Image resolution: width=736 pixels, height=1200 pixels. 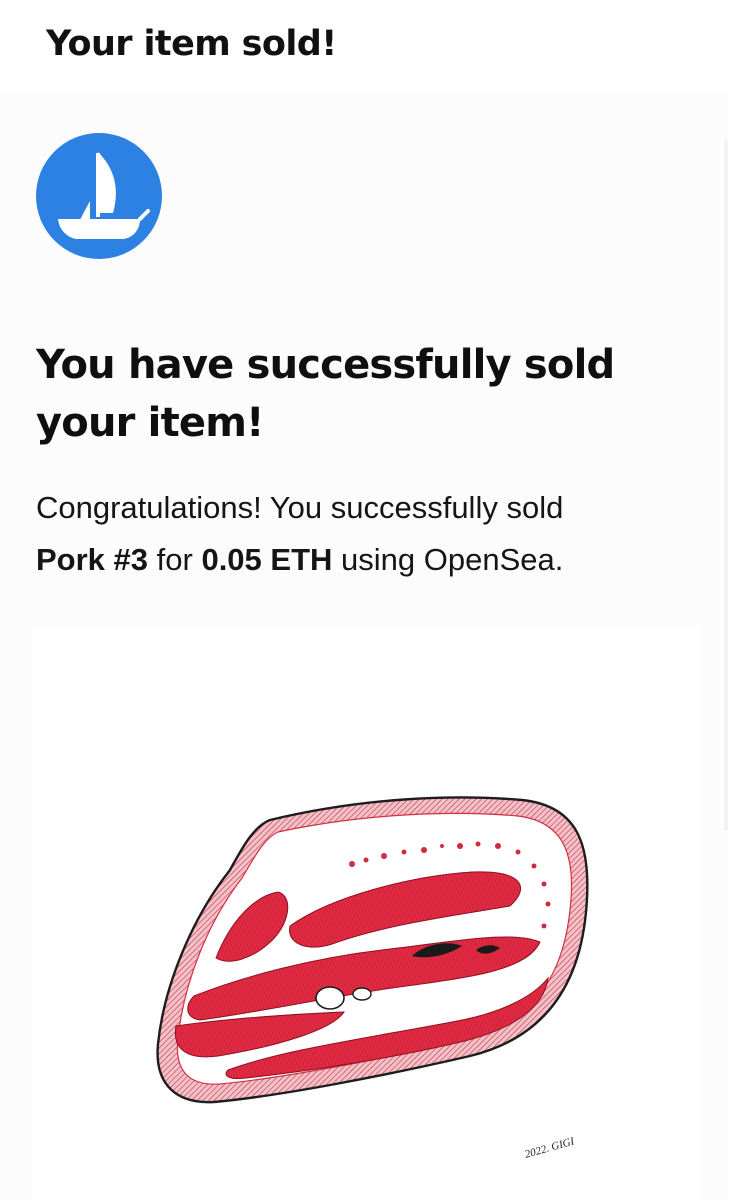 What do you see at coordinates (267, 559) in the screenshot?
I see `sale-price: 0.05 ETH` at bounding box center [267, 559].